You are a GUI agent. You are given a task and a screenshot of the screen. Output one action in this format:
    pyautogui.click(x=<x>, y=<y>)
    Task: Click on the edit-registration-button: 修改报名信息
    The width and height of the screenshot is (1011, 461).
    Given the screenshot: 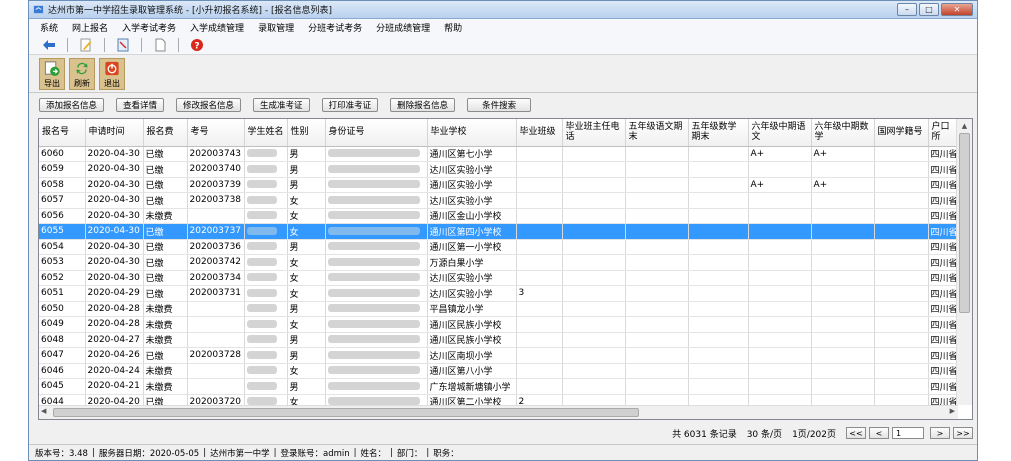 What is the action you would take?
    pyautogui.click(x=209, y=105)
    